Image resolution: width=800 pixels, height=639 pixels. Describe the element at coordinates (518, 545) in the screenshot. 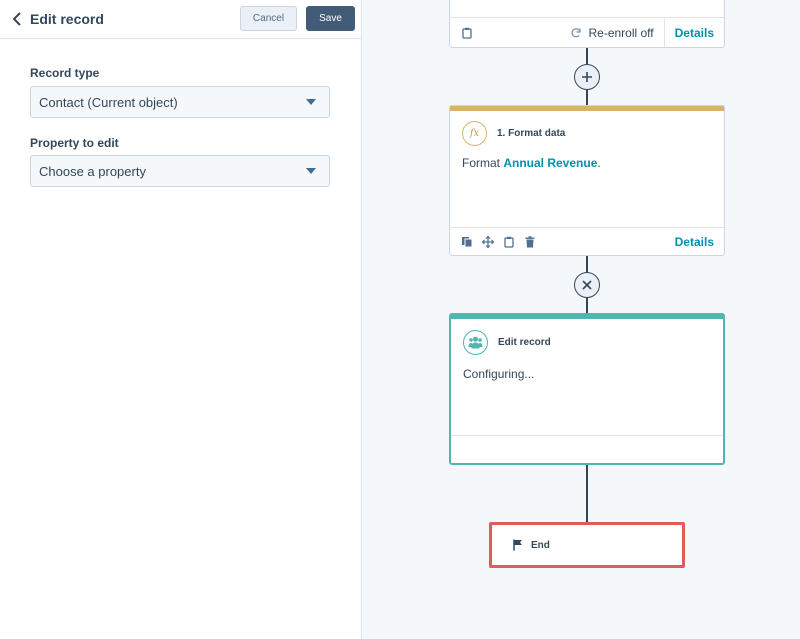

I see `flag-icon` at that location.